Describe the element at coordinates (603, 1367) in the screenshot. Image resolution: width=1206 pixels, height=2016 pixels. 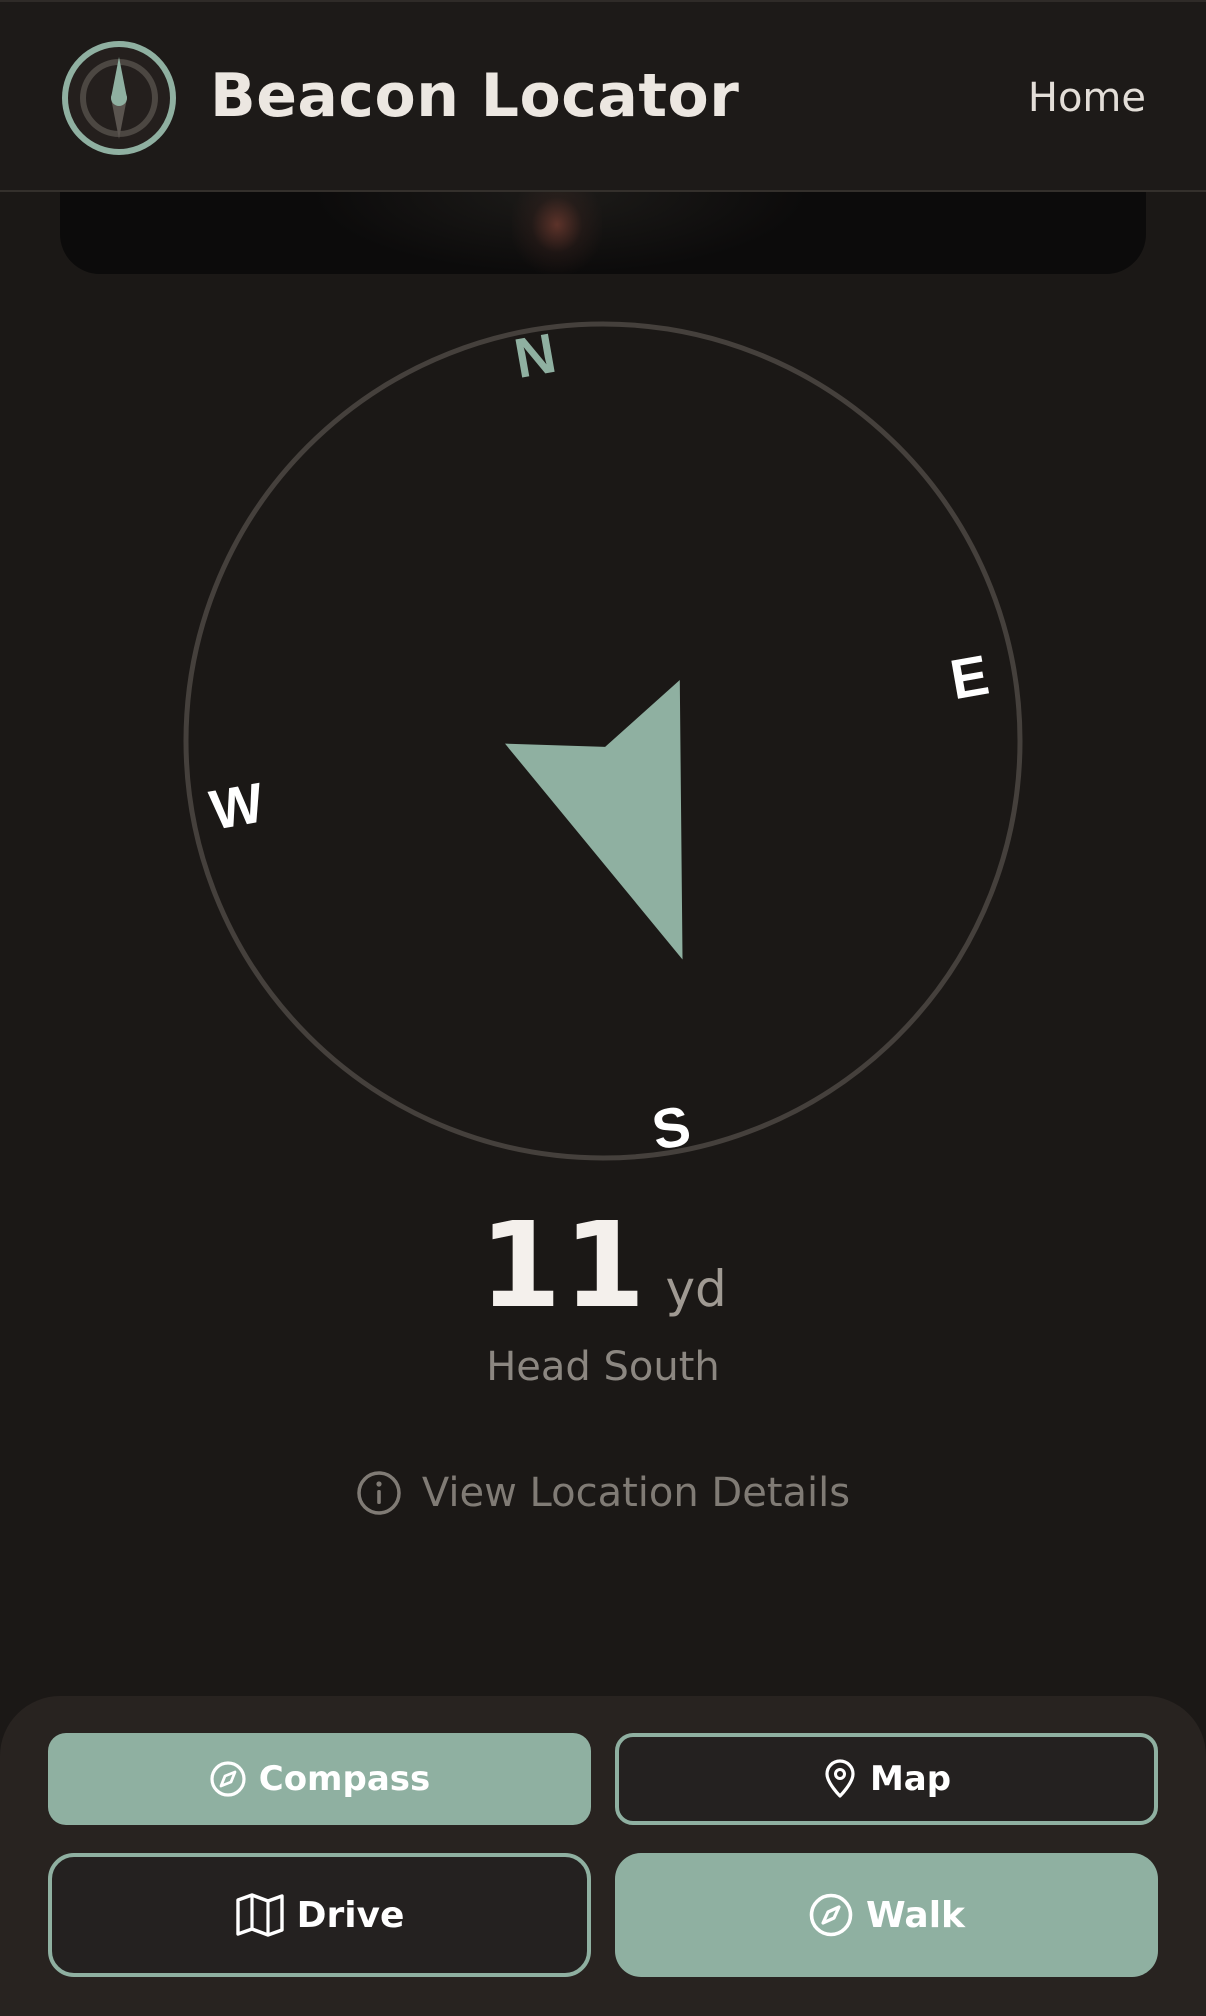
I see `direction-hint: Head South` at that location.